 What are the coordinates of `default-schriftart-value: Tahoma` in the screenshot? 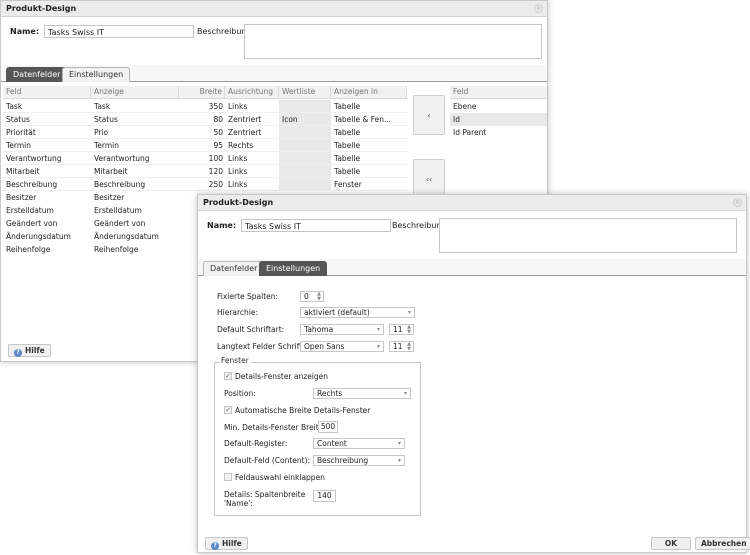 It's located at (319, 329).